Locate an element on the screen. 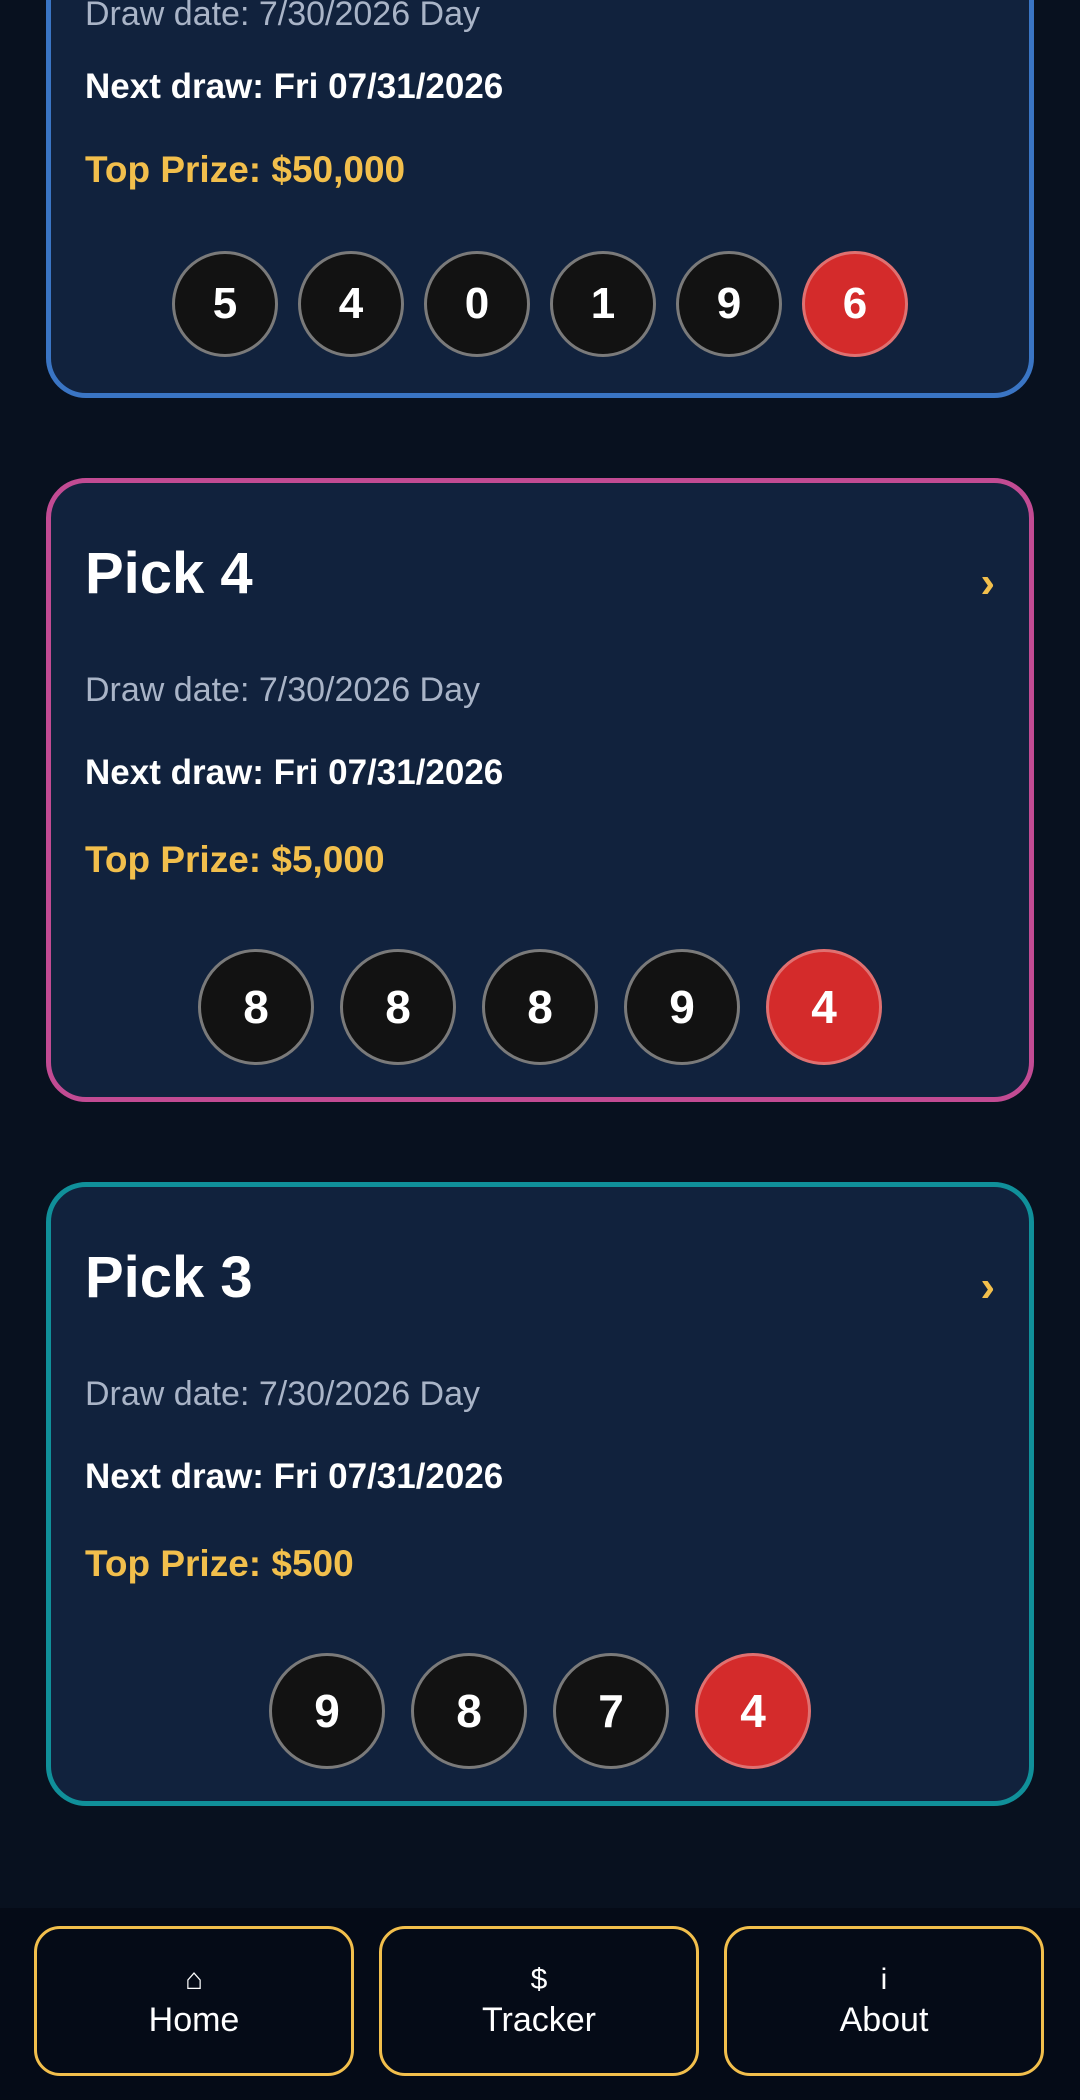 The height and width of the screenshot is (2100, 1080). nav-home-button: ⌂ Home is located at coordinates (194, 2001).